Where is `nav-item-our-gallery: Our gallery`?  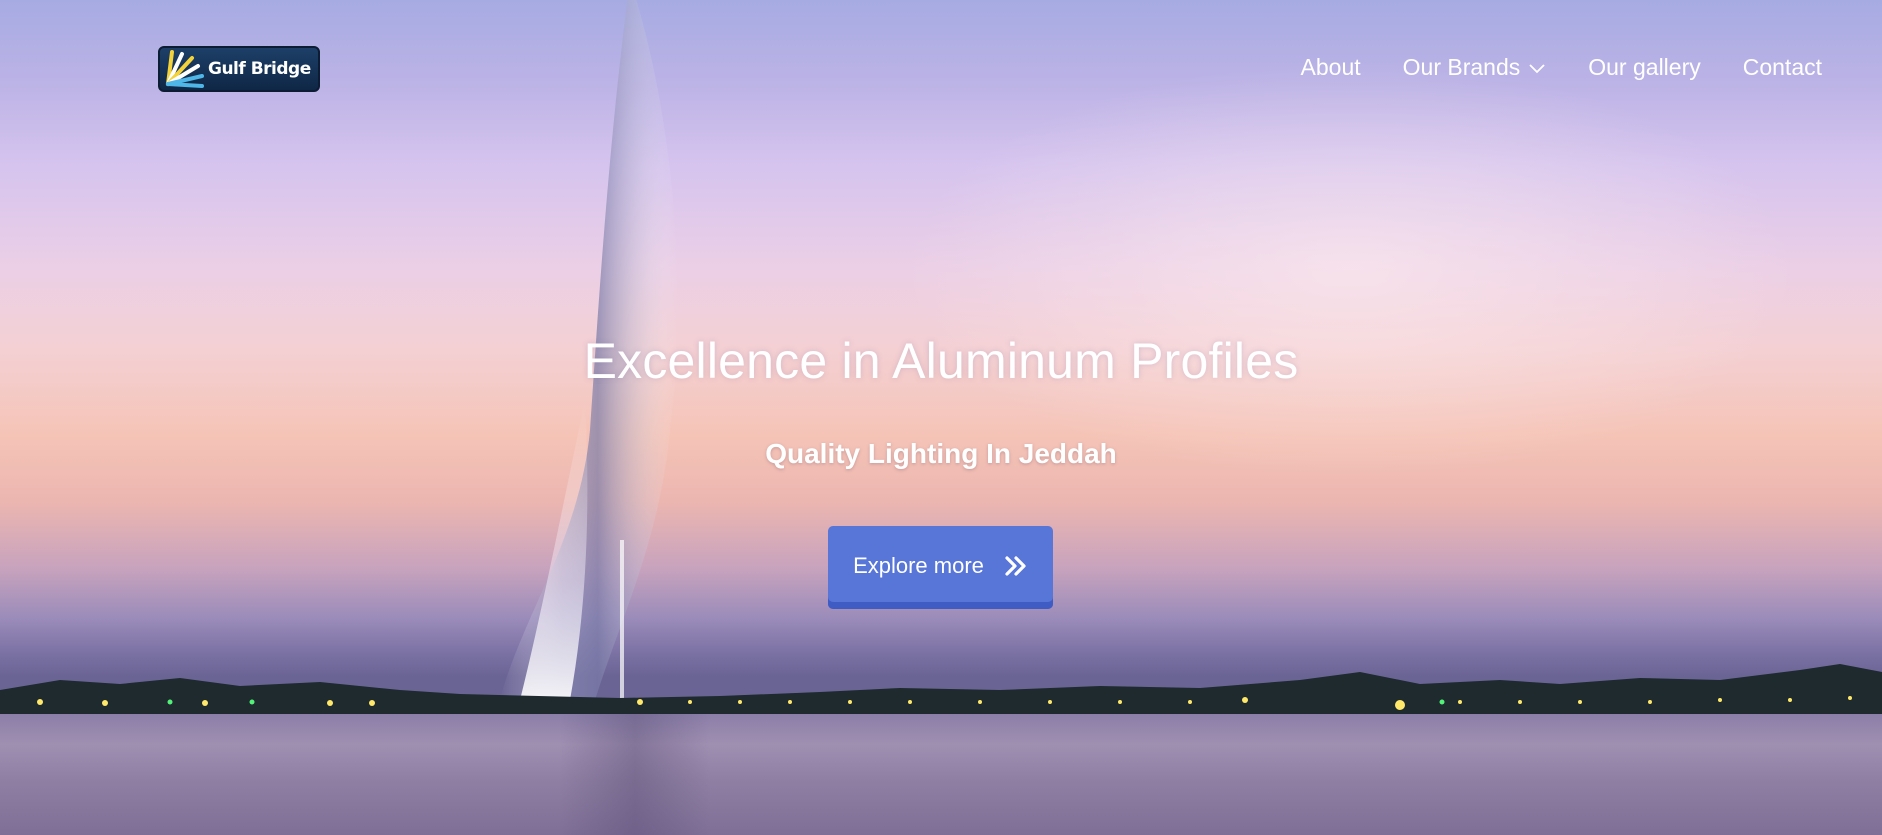 nav-item-our-gallery: Our gallery is located at coordinates (1644, 67).